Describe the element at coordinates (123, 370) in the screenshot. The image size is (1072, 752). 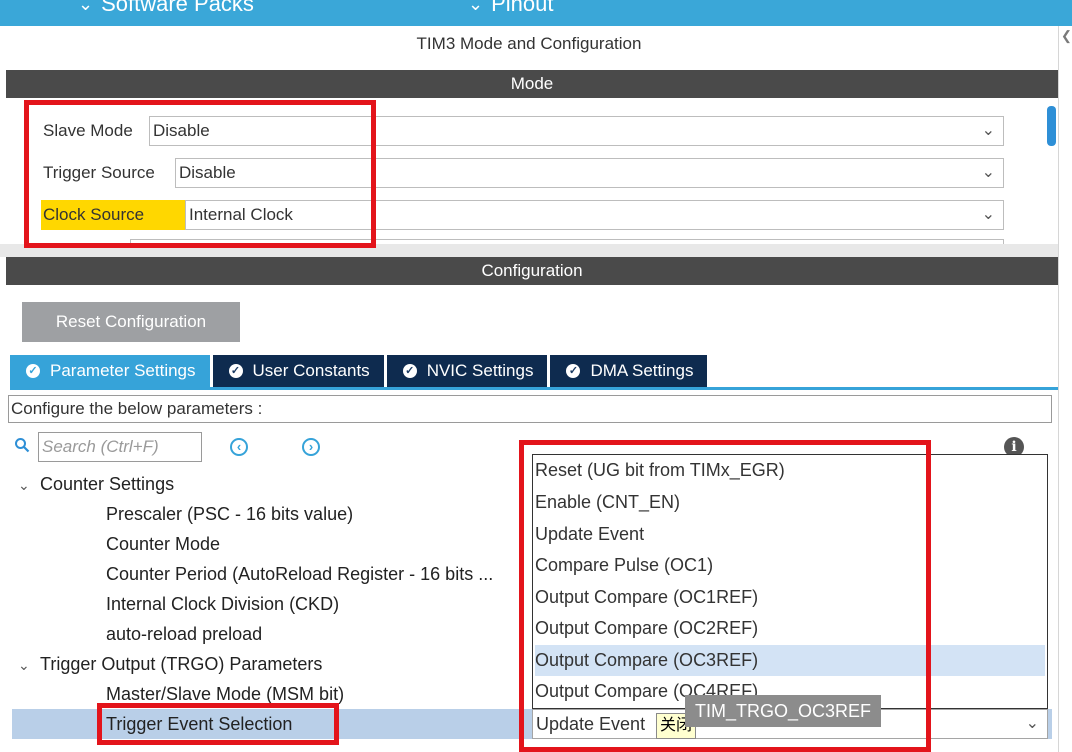
I see `tab-label: Parameter Settings` at that location.